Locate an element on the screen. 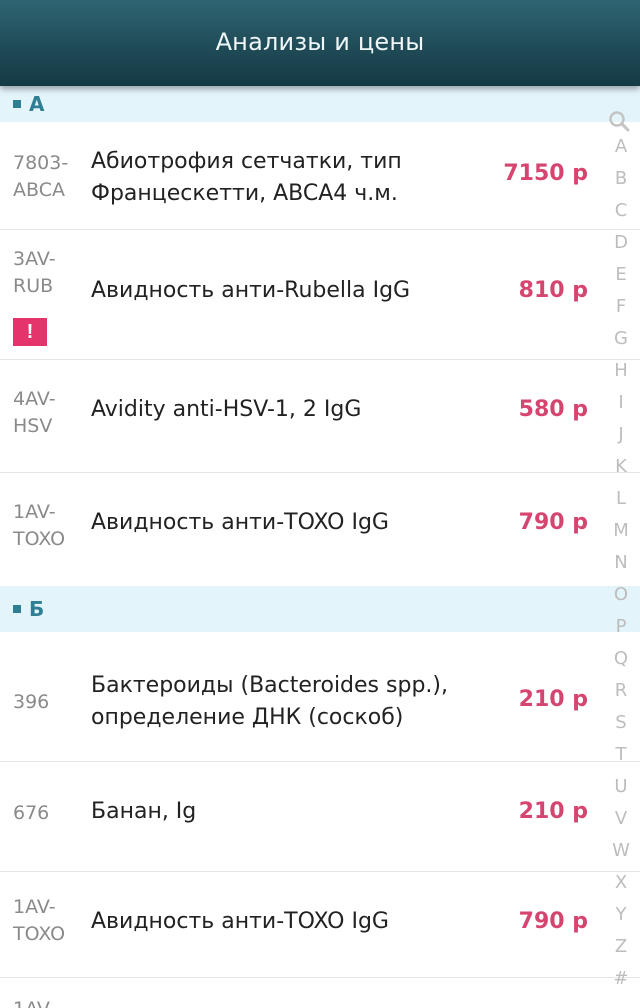 The image size is (640, 1008). index-letter-w: W is located at coordinates (621, 850).